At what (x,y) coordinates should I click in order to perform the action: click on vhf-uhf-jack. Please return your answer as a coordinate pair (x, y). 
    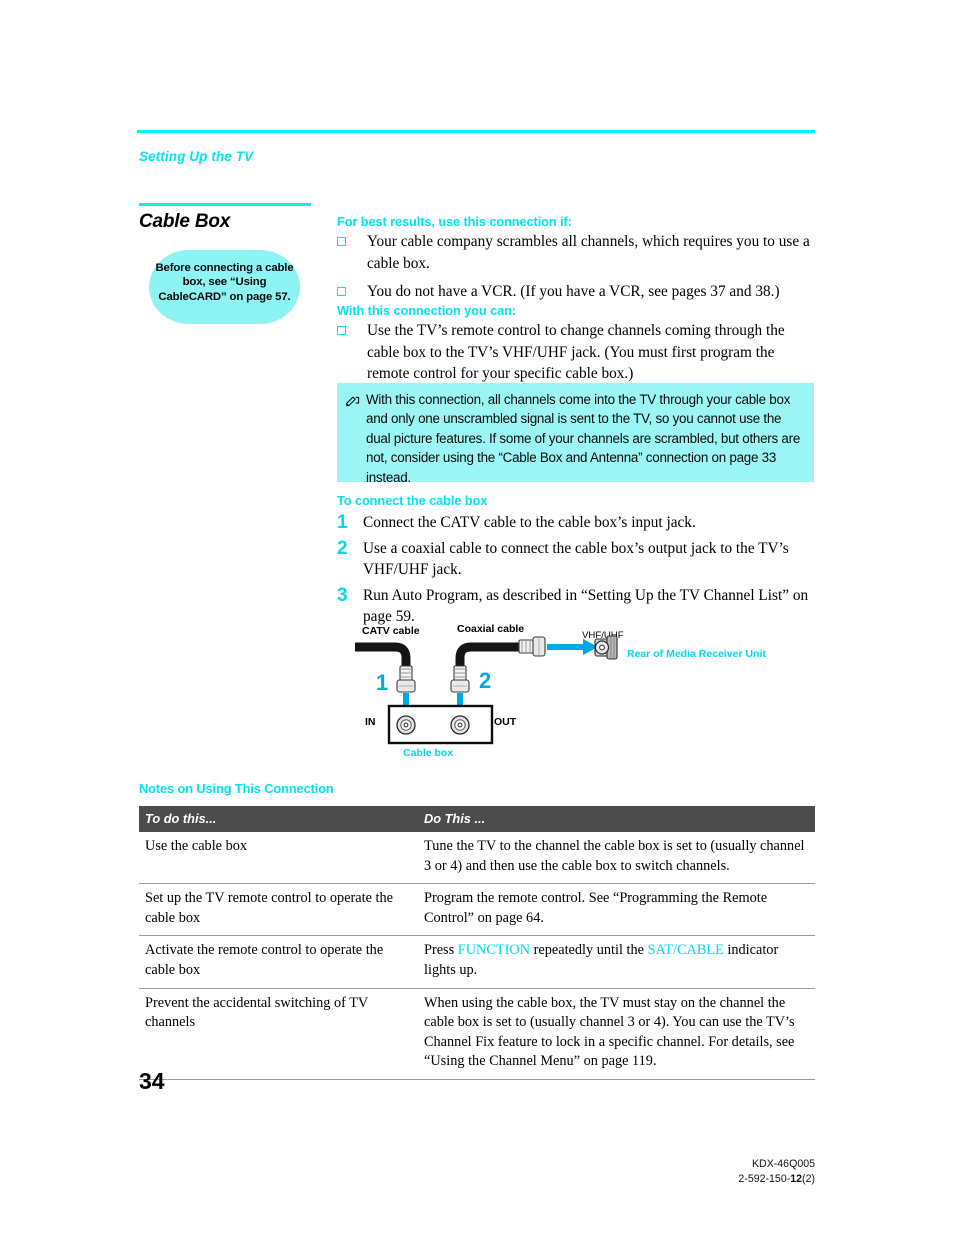
    Looking at the image, I should click on (606, 647).